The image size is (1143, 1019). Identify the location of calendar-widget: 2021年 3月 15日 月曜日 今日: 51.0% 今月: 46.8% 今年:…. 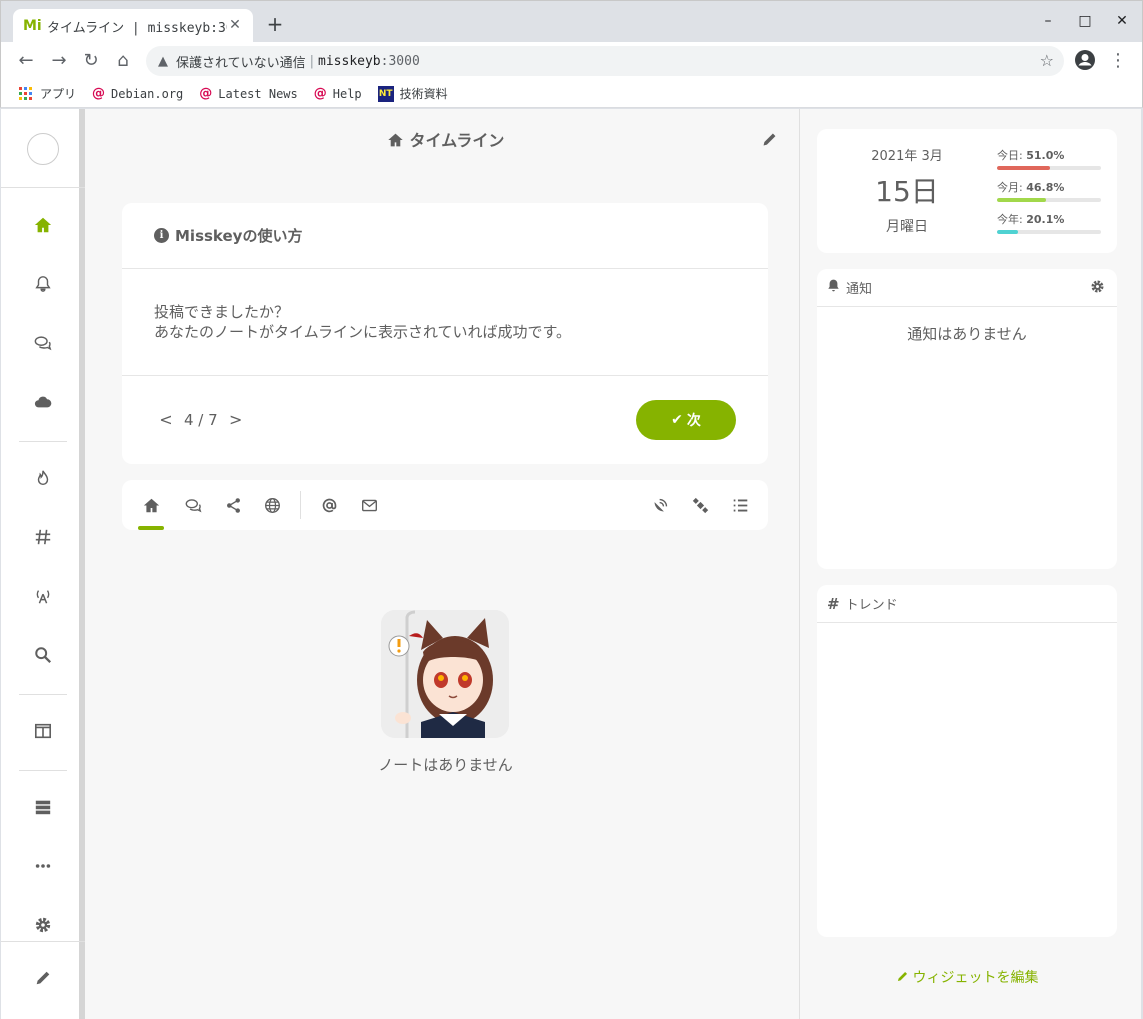
(967, 191).